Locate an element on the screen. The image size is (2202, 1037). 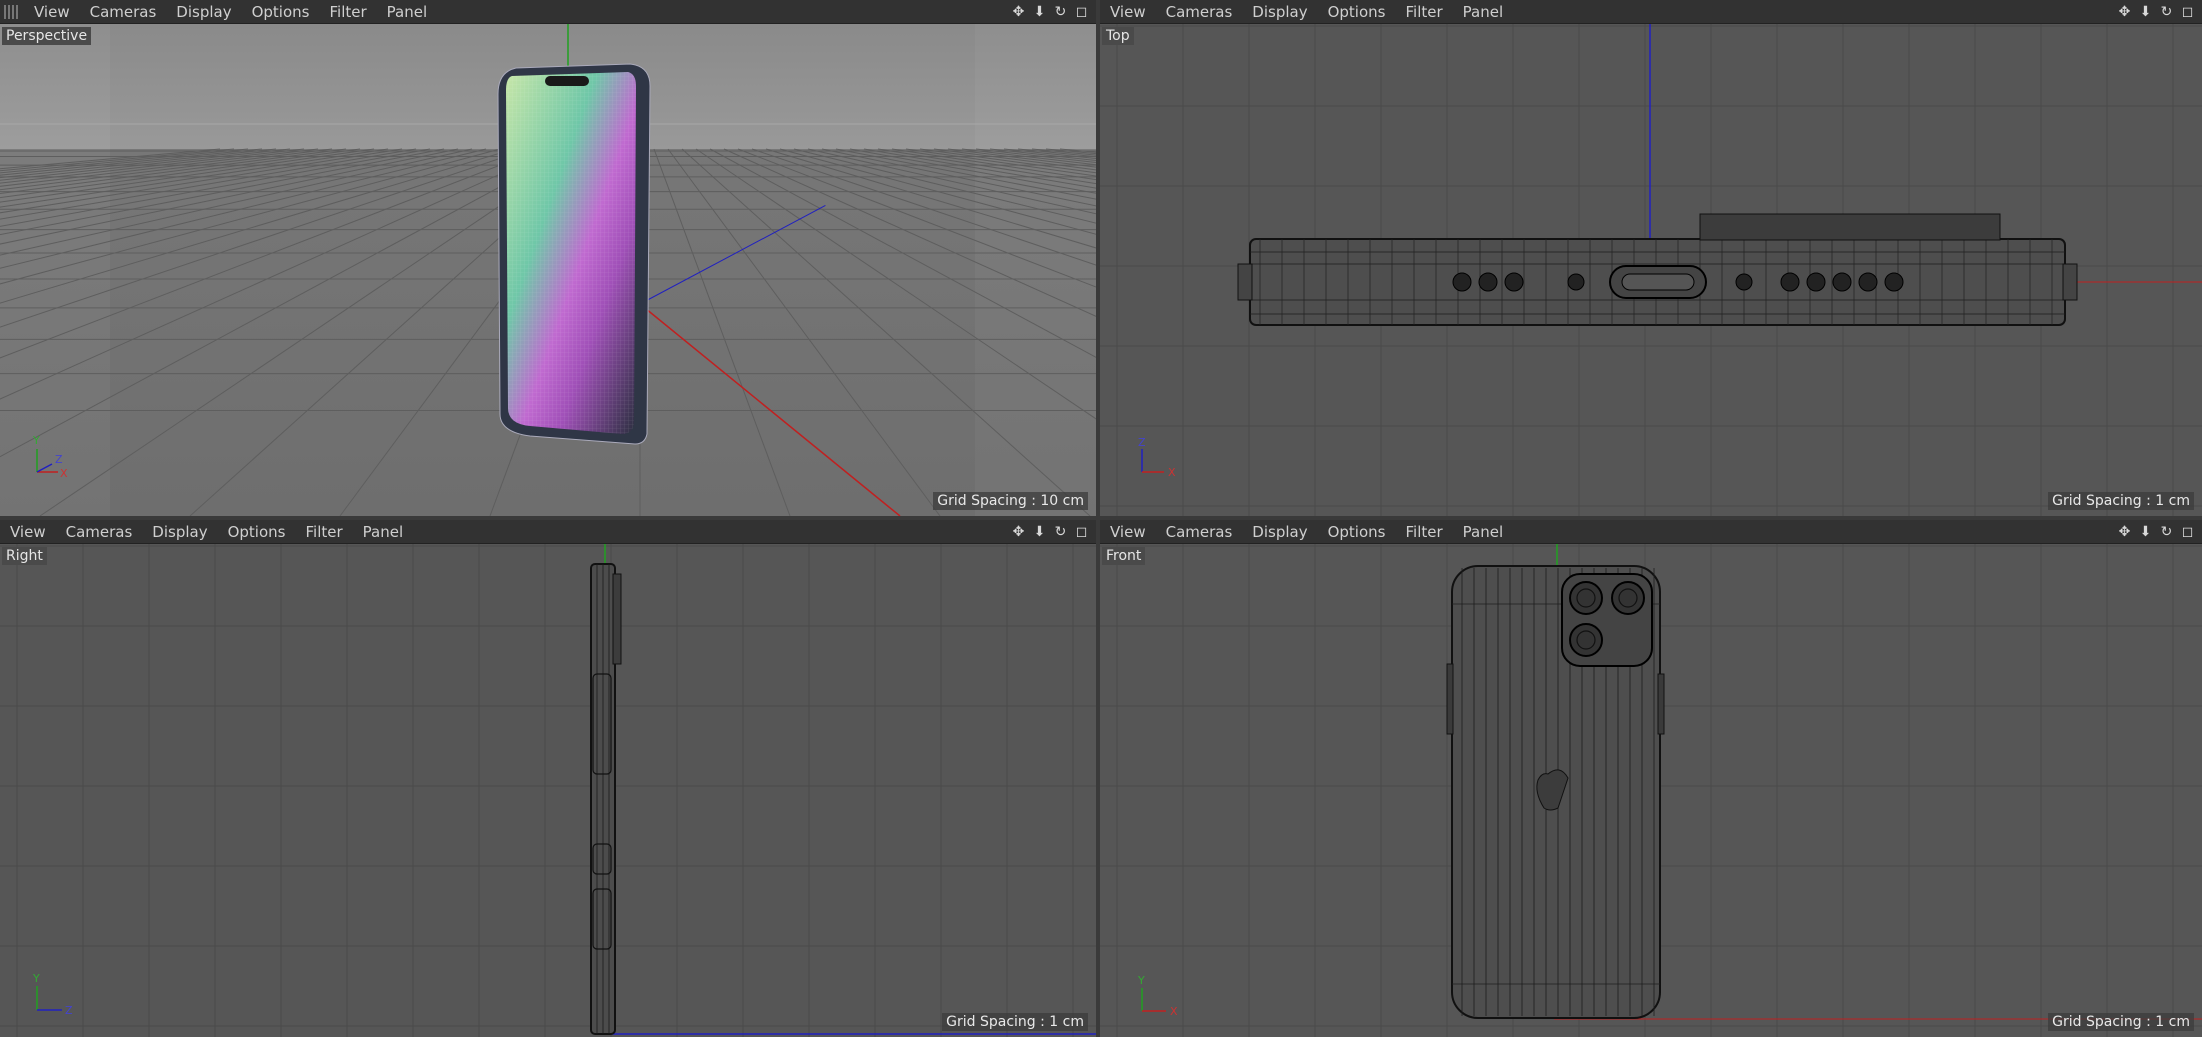
viewport-label: Perspective is located at coordinates (47, 36).